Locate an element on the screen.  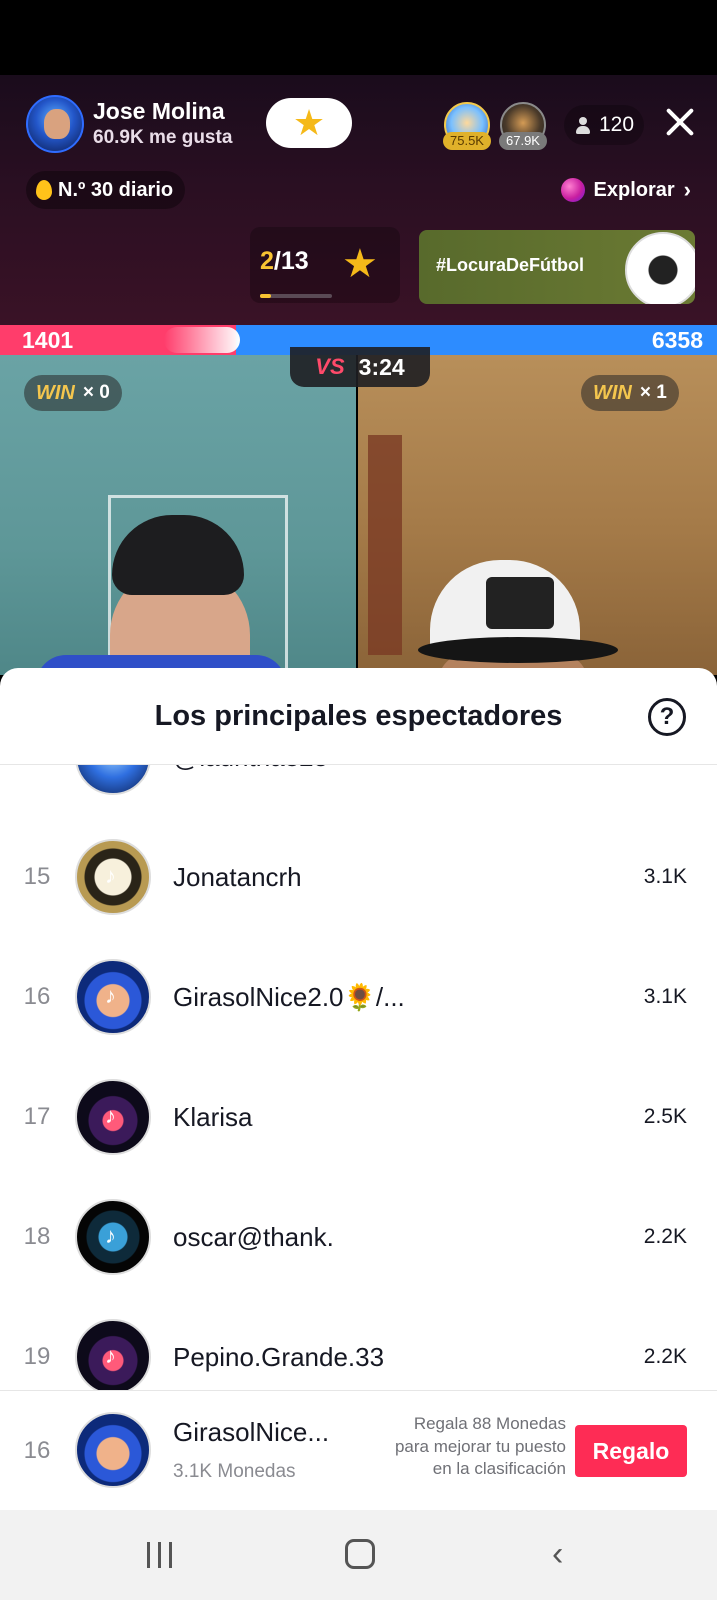
list-item-name: Pepino.Grande.33 is located at coordinates (279, 1357).